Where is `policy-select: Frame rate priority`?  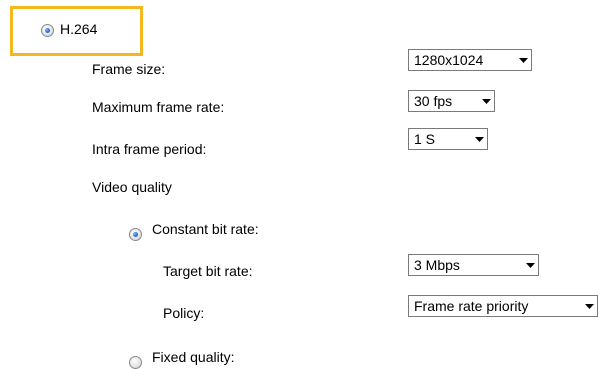
policy-select: Frame rate priority is located at coordinates (503, 306).